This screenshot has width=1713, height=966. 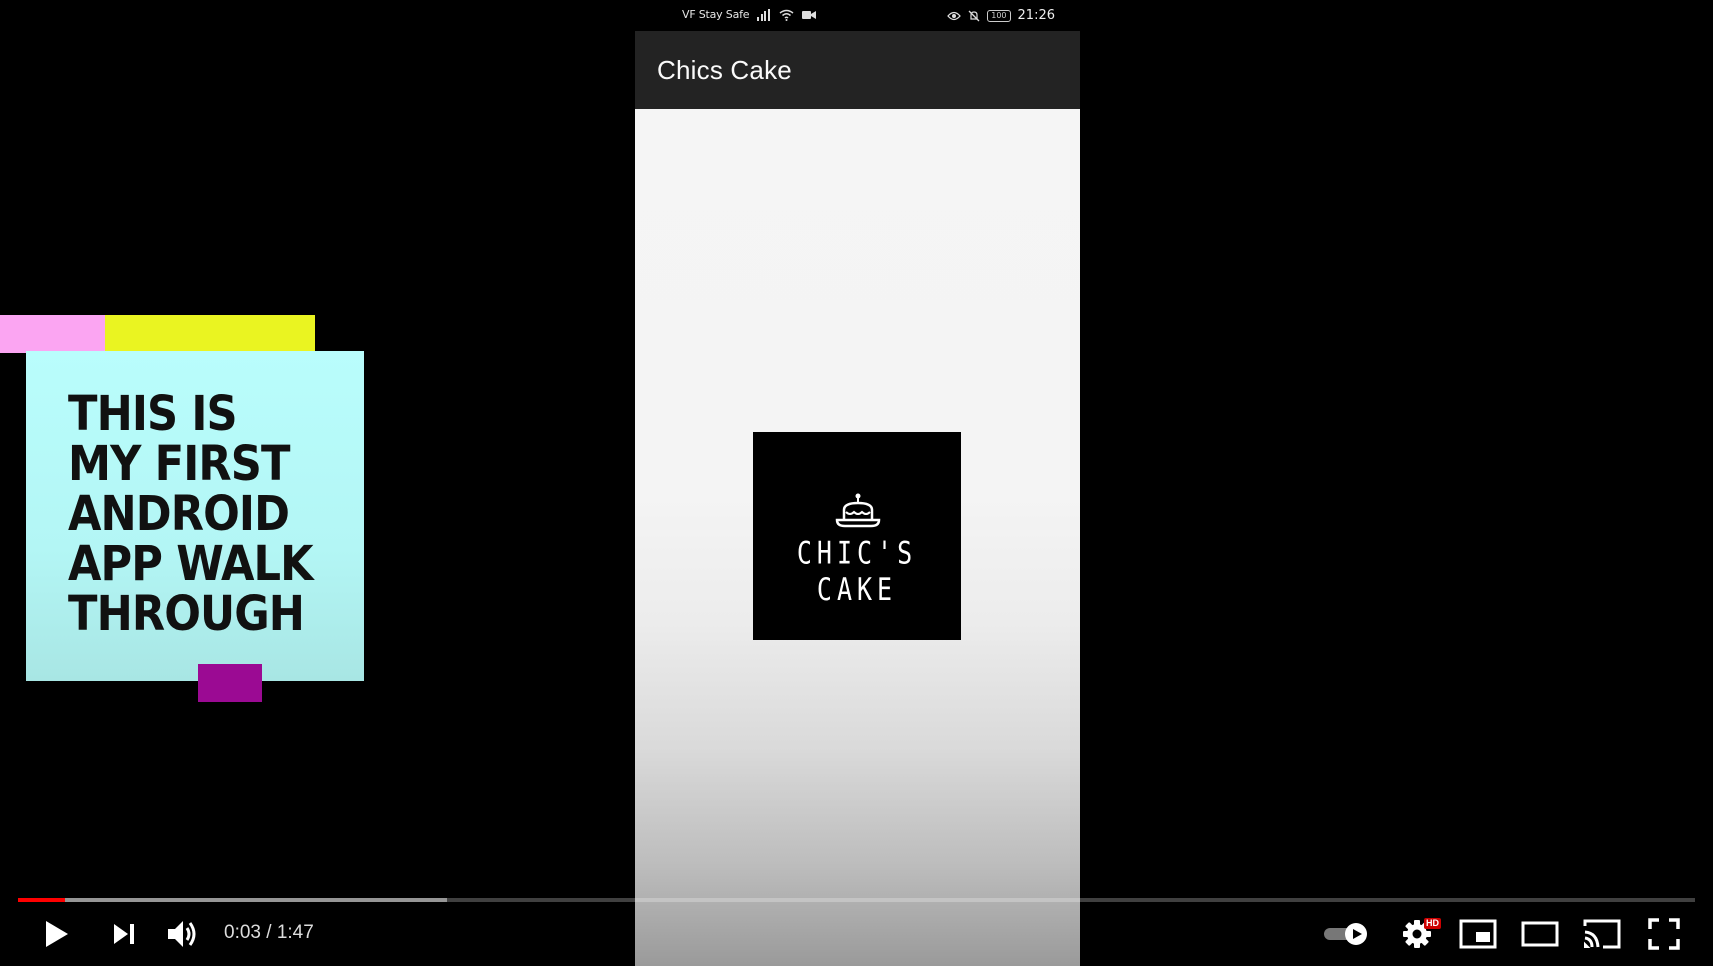 I want to click on fullscreen-icon, so click(x=1664, y=934).